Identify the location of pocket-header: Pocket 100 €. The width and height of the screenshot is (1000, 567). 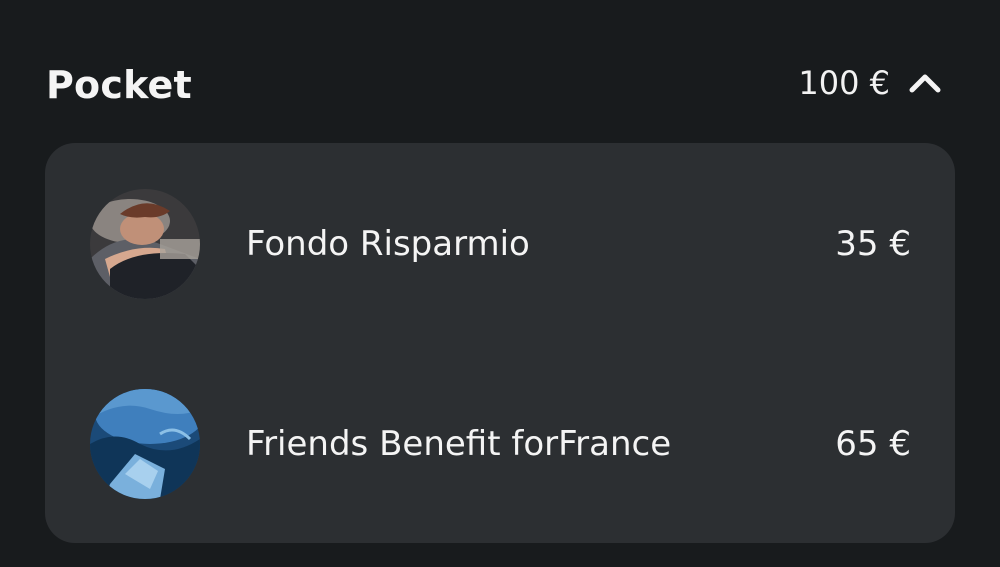
(494, 83).